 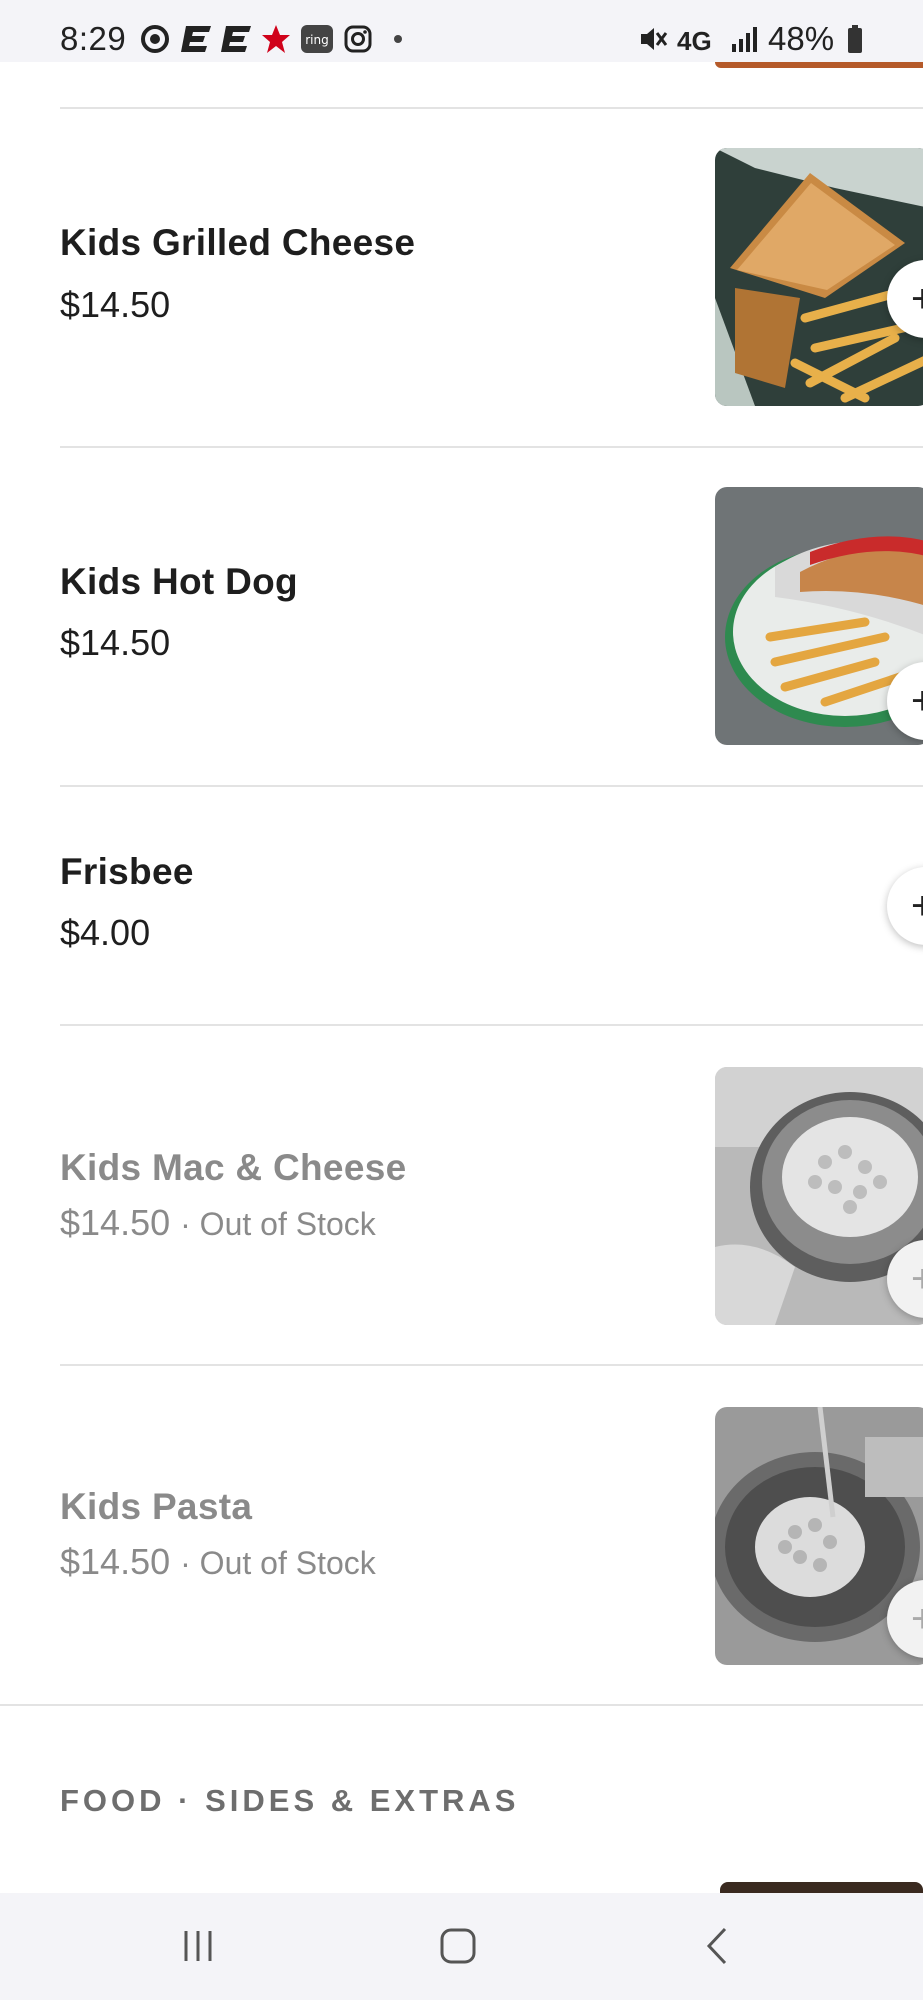 I want to click on add-button: +, so click(x=905, y=906).